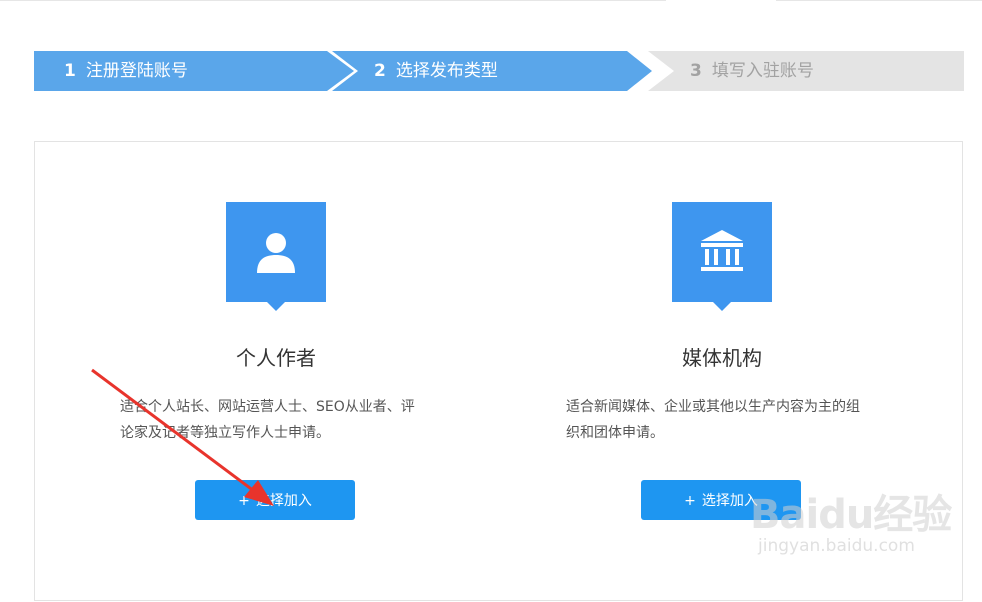 The width and height of the screenshot is (982, 602). Describe the element at coordinates (70, 71) in the screenshot. I see `step-number: 1` at that location.